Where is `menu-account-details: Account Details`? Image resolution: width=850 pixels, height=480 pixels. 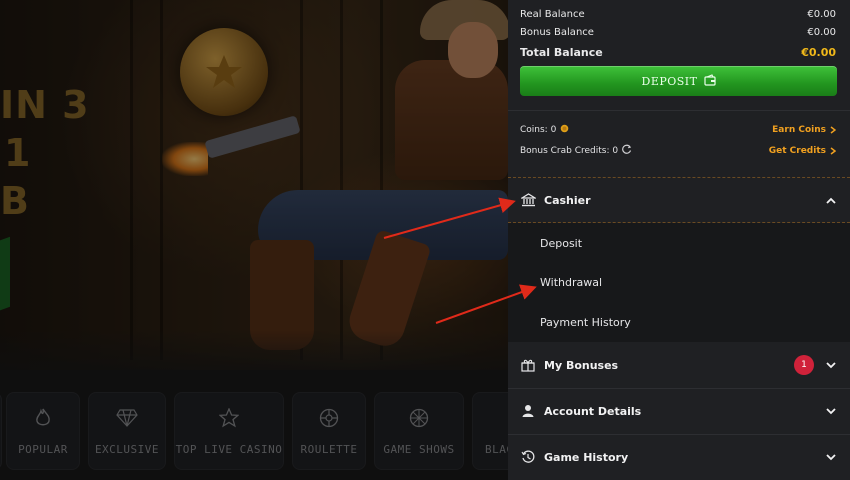 menu-account-details: Account Details is located at coordinates (679, 411).